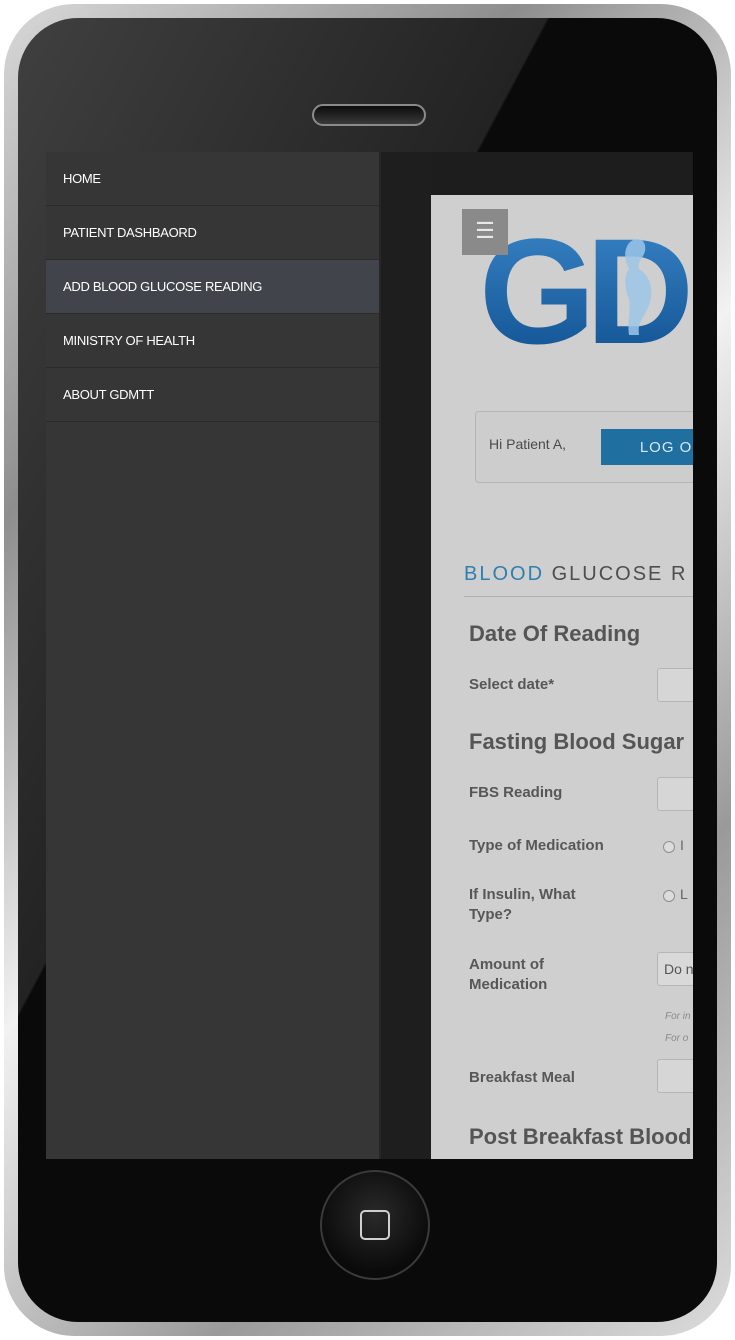 This screenshot has width=735, height=1340. Describe the element at coordinates (647, 447) in the screenshot. I see `logout-button: LOG OU` at that location.